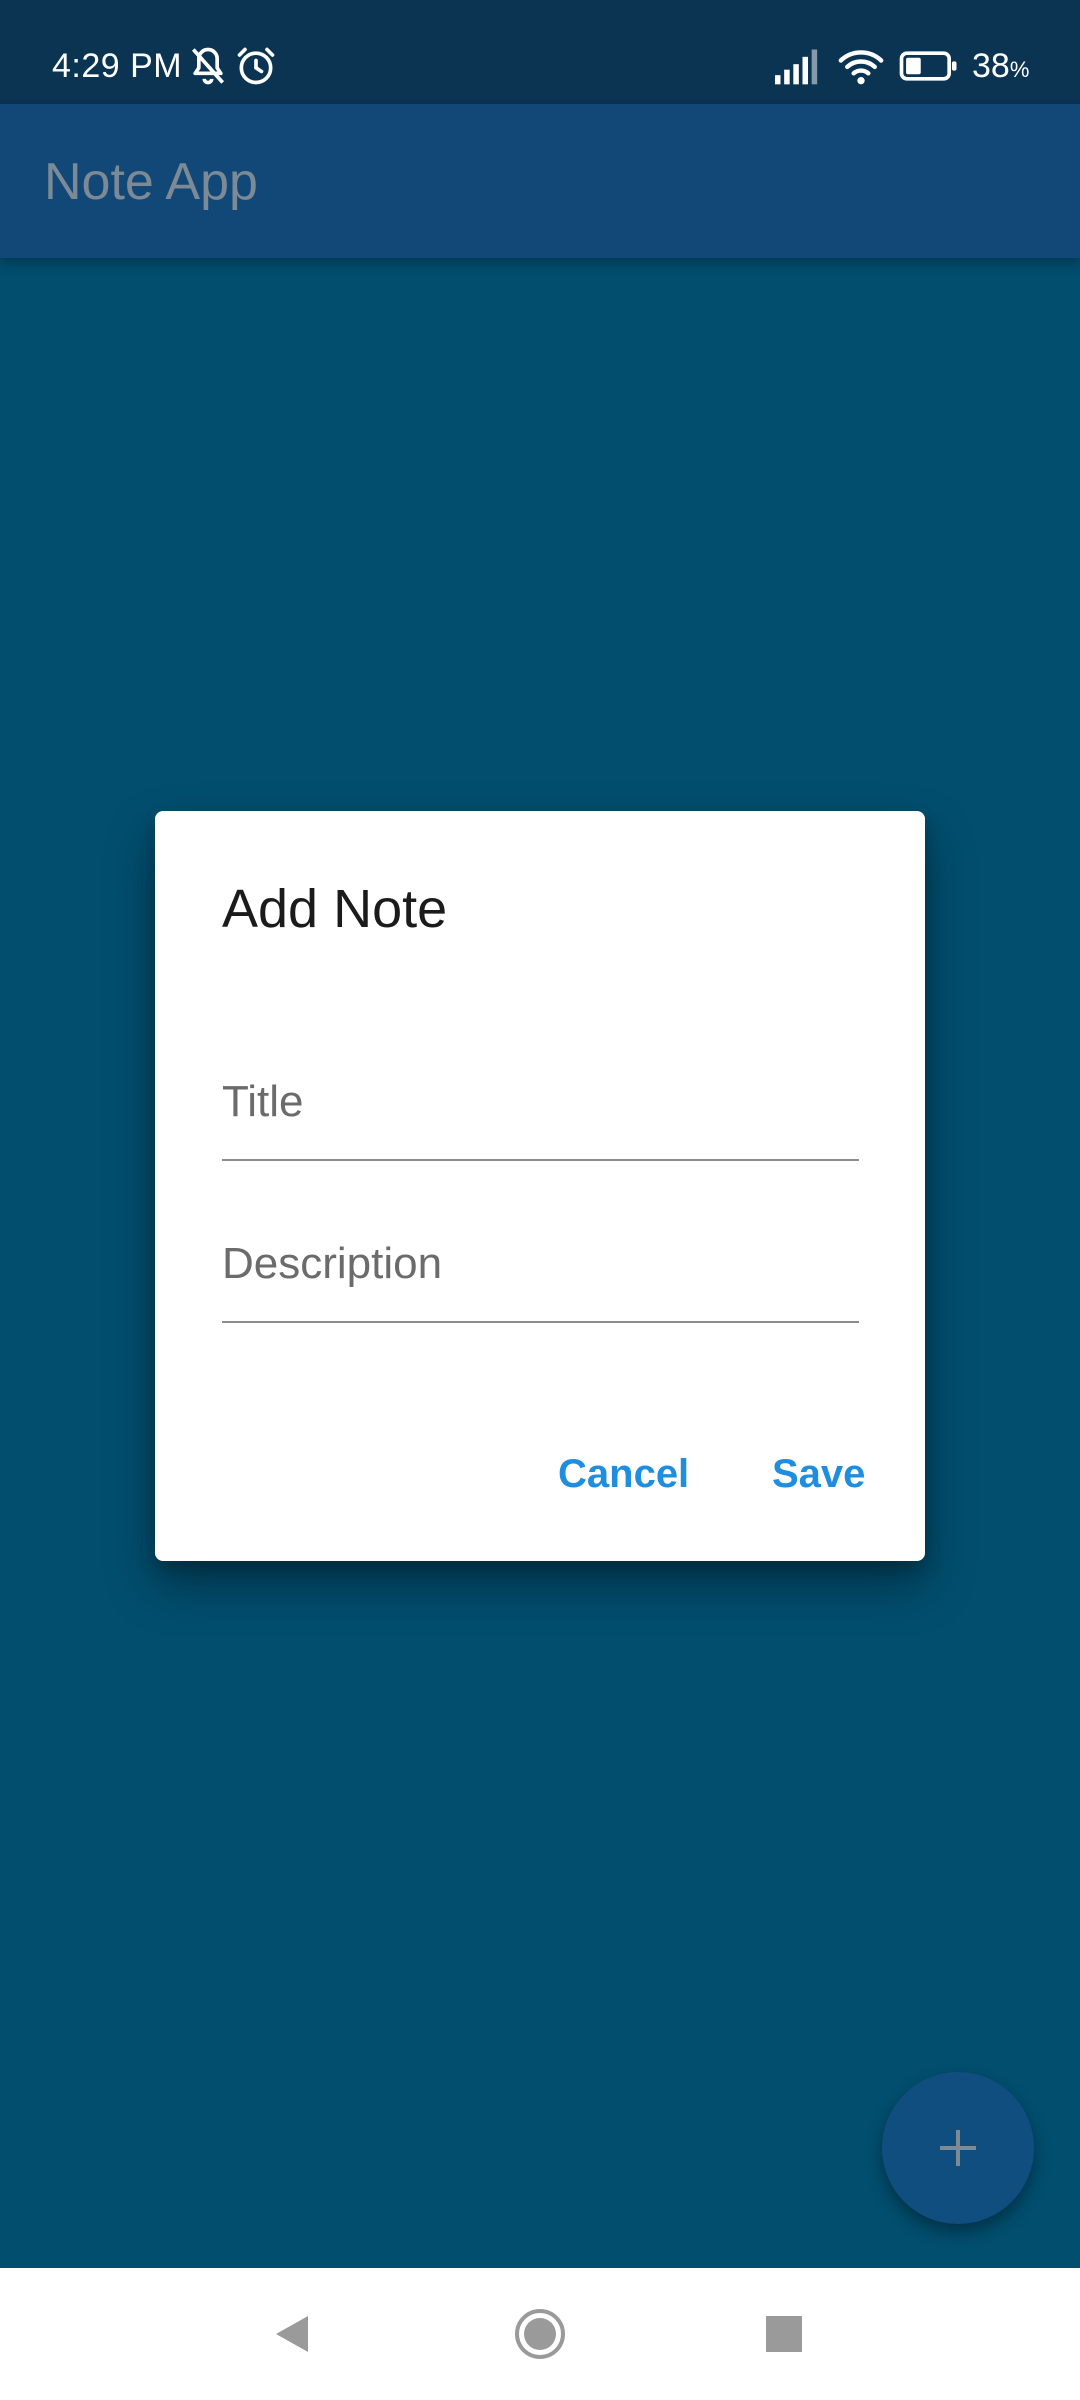 The image size is (1080, 2400). I want to click on add-note-fab, so click(958, 2148).